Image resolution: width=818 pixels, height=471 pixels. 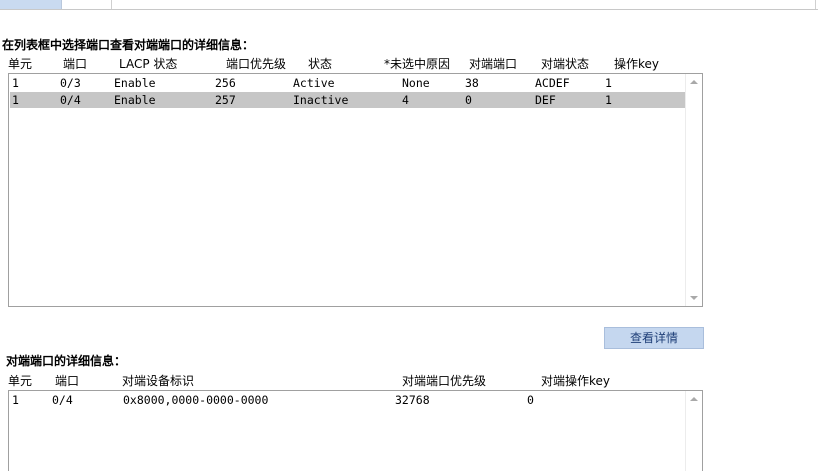 I want to click on tab-strip, so click(x=409, y=5).